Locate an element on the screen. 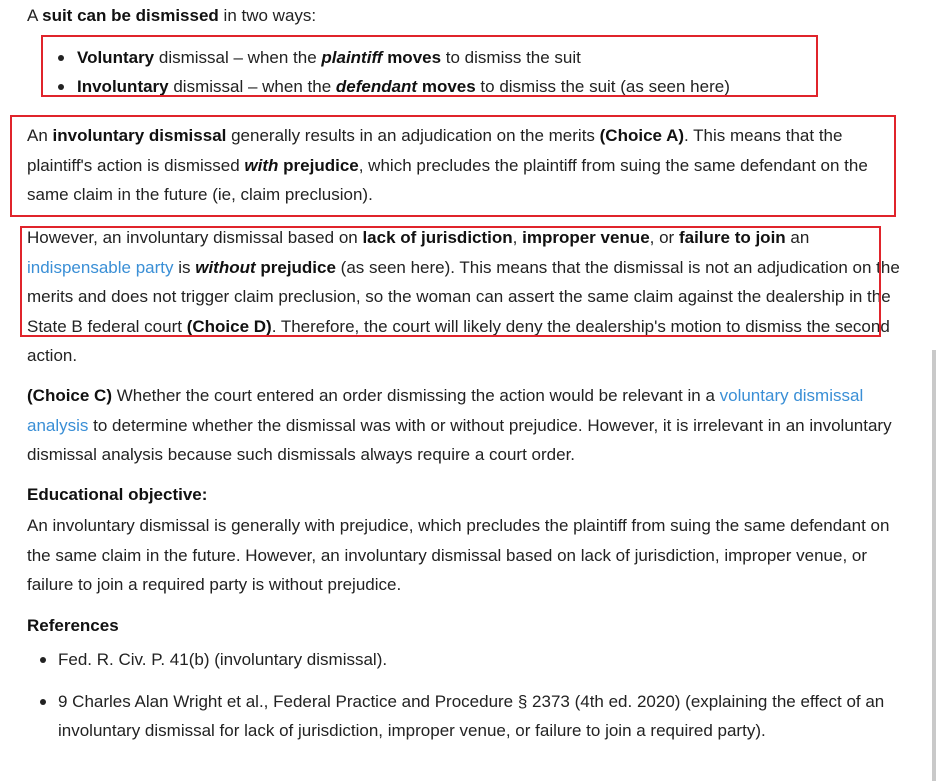  intro-line: A suit can be dismissed in two ways: is located at coordinates (172, 15).